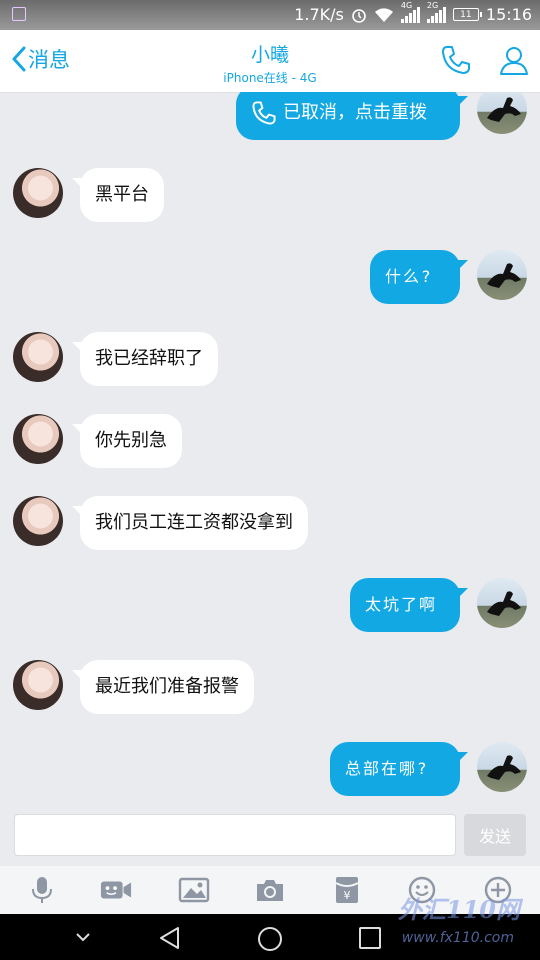  What do you see at coordinates (457, 938) in the screenshot?
I see `watermark-url: www.fx110.com` at bounding box center [457, 938].